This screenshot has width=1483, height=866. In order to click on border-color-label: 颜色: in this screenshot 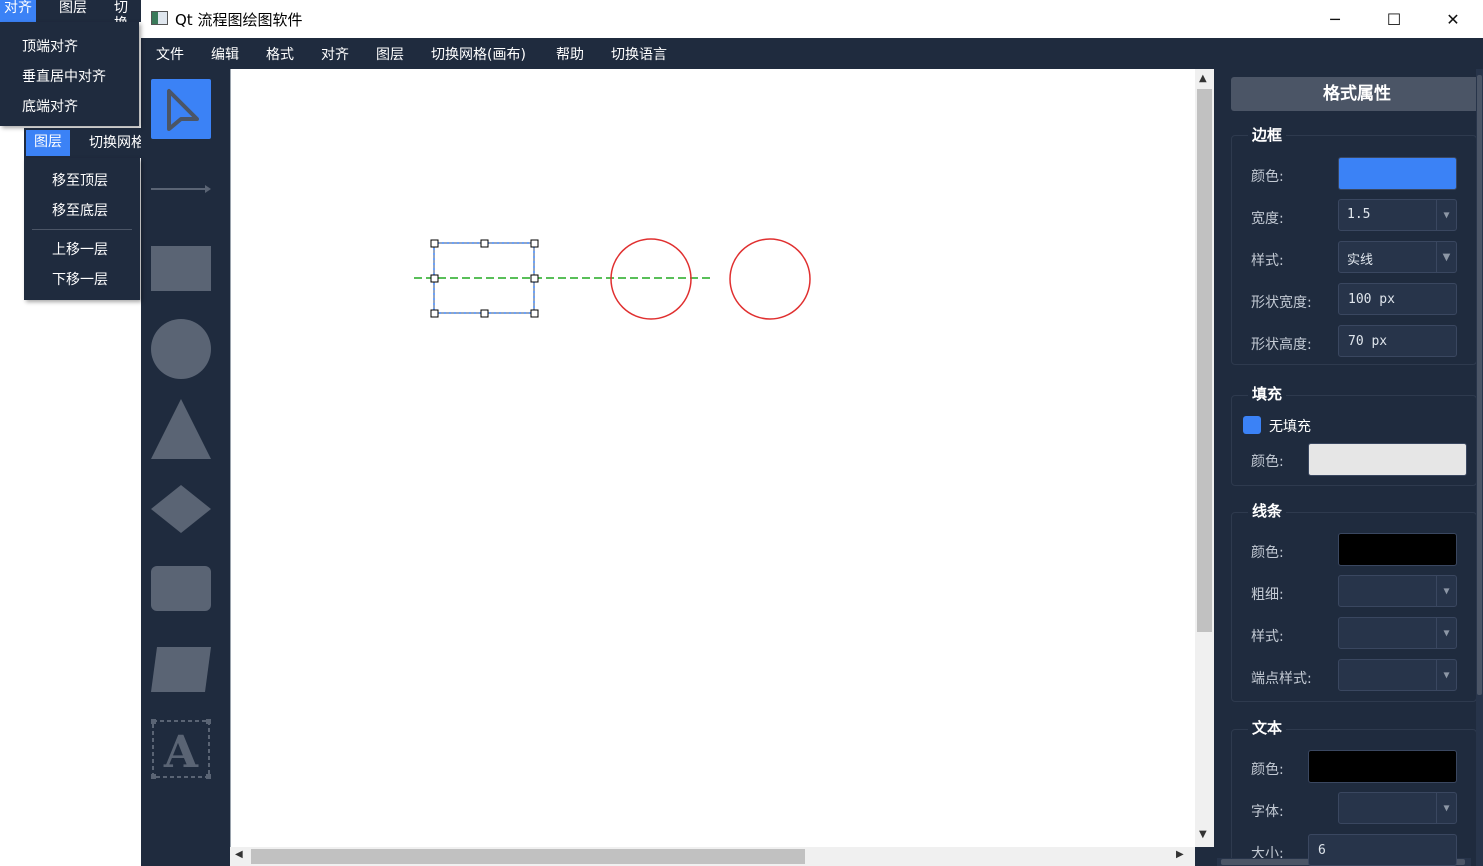, I will do `click(1267, 177)`.